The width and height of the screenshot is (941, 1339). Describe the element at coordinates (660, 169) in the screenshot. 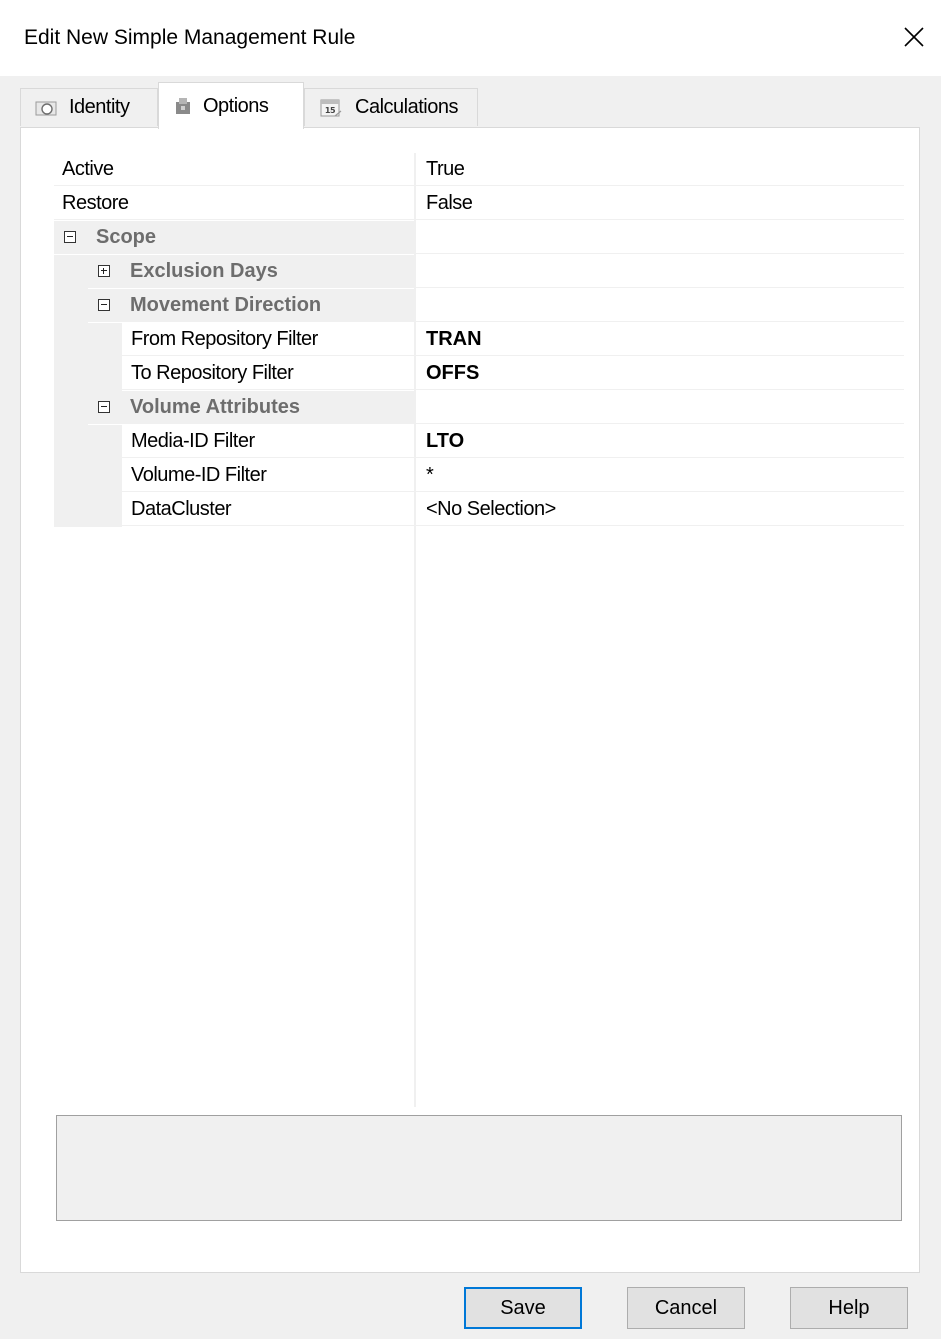

I see `property-value-active: True` at that location.